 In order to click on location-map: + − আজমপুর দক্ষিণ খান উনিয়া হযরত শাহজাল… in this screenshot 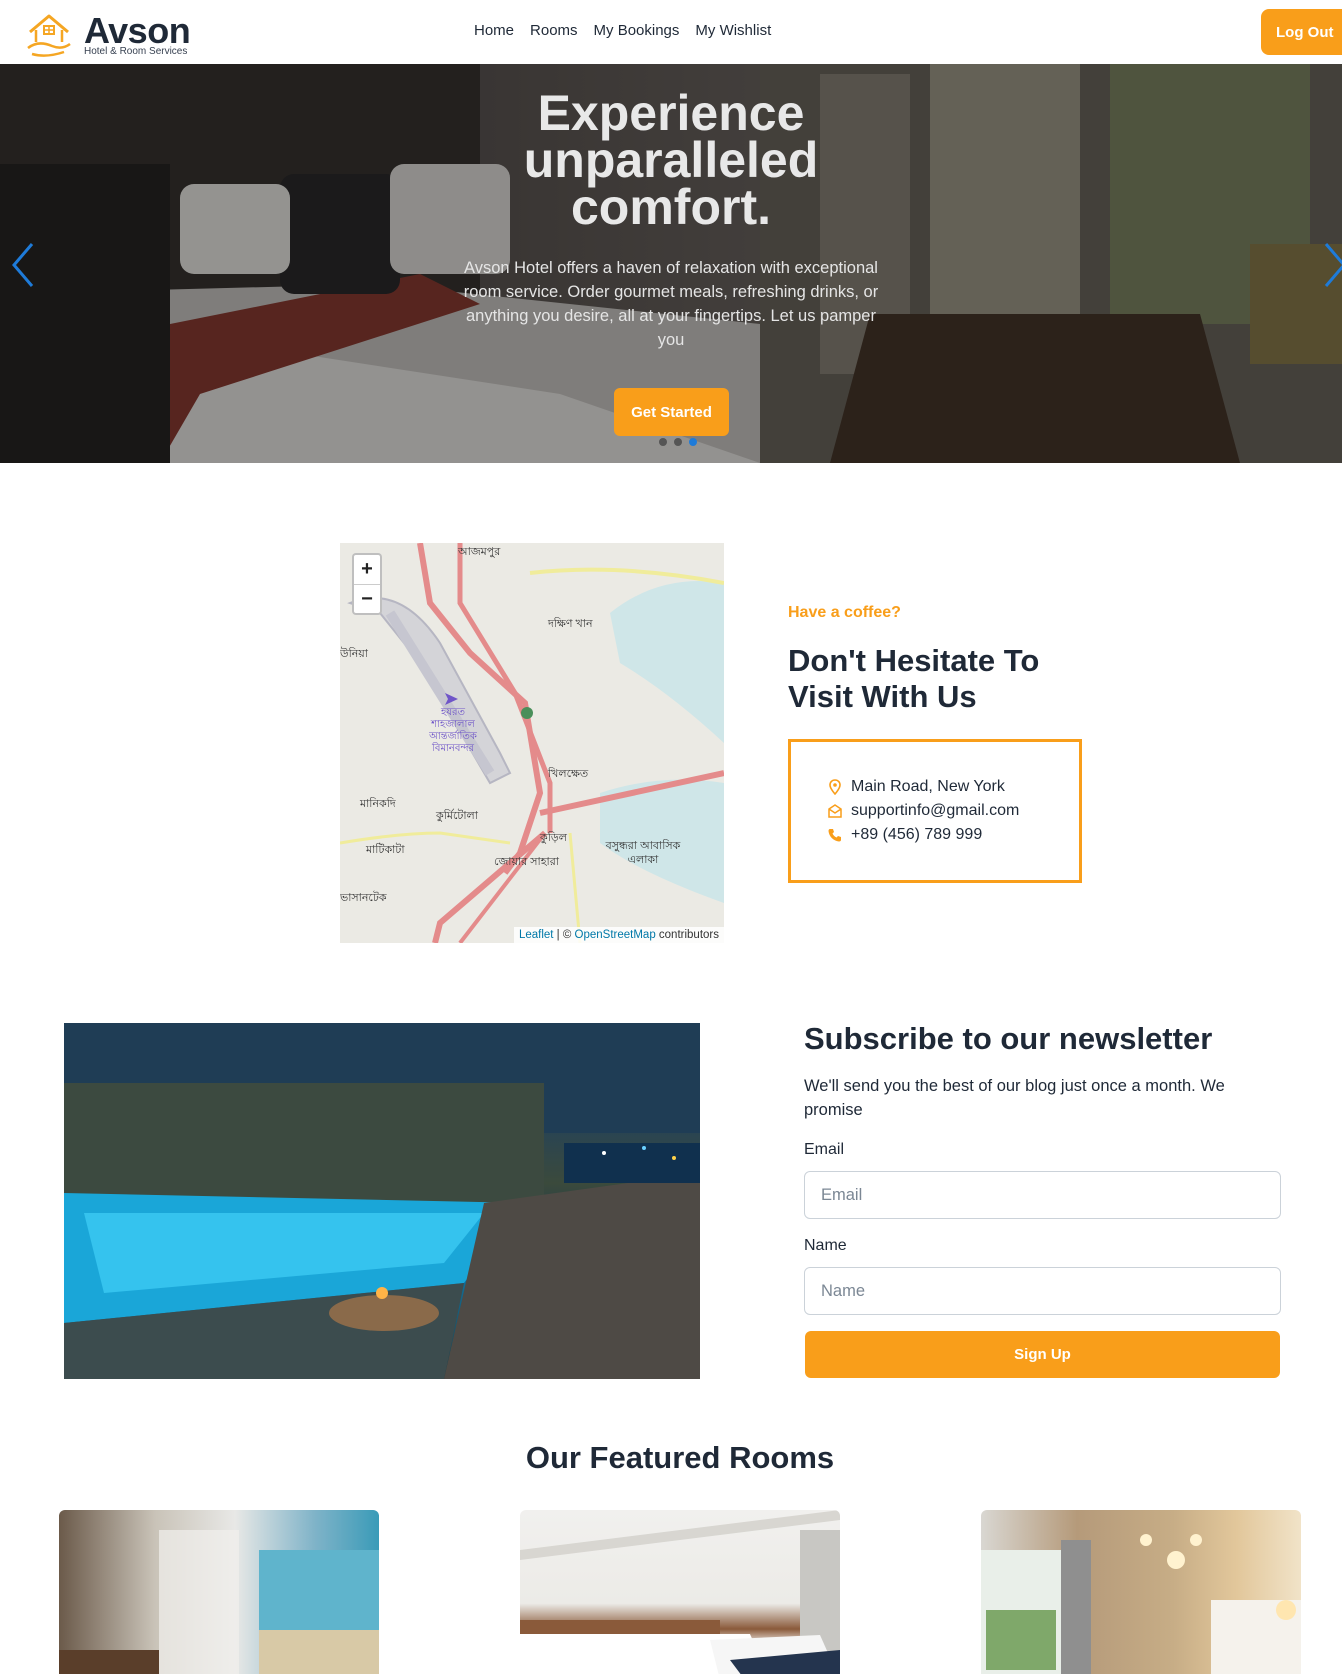, I will do `click(532, 743)`.